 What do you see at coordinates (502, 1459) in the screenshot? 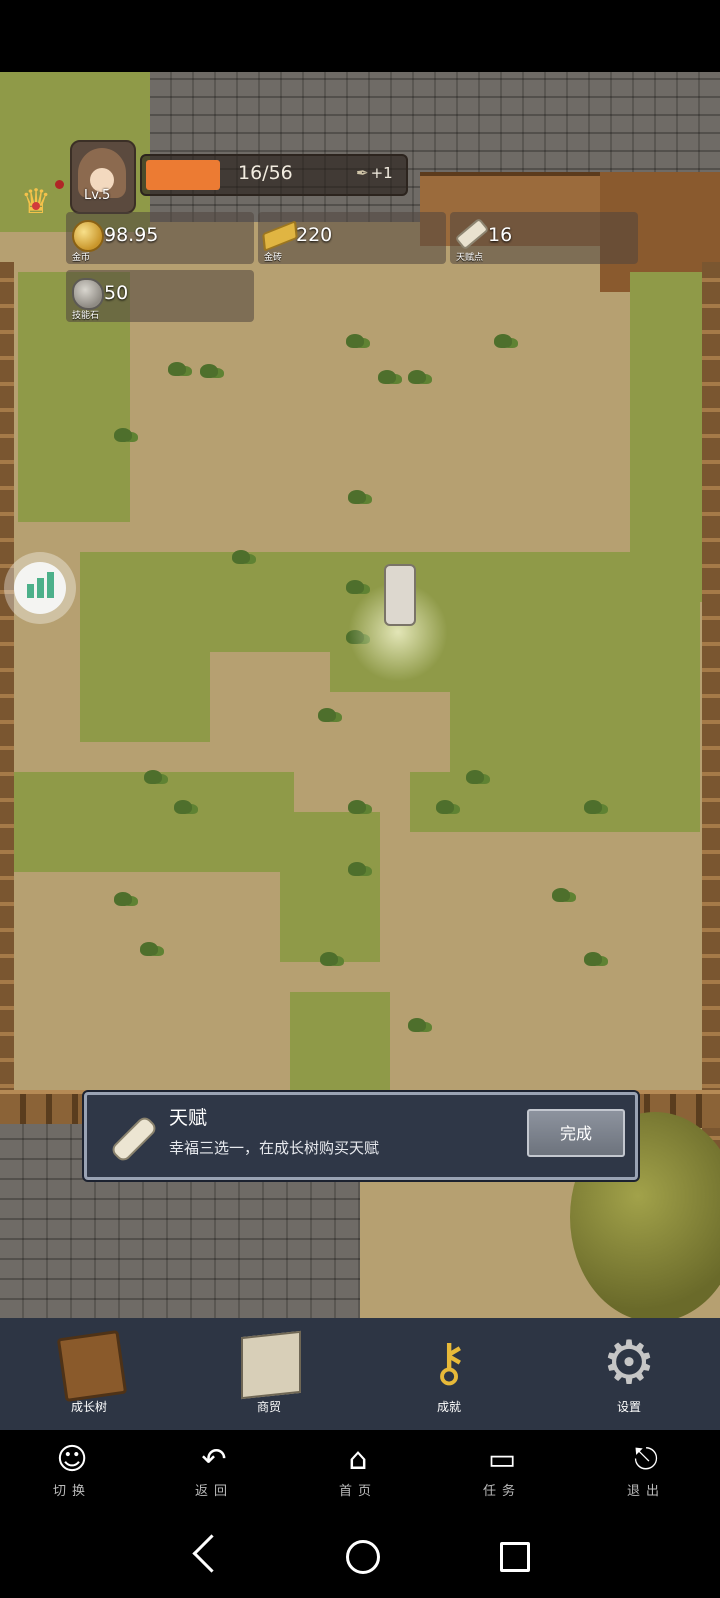
I see `task-icon: ▭` at bounding box center [502, 1459].